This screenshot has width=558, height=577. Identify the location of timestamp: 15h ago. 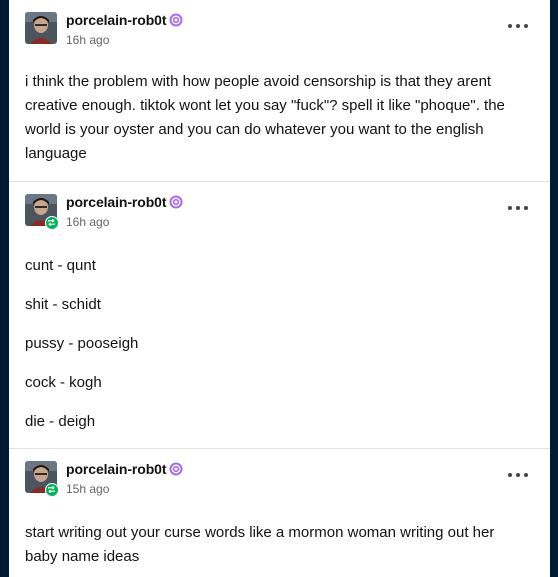
(87, 489).